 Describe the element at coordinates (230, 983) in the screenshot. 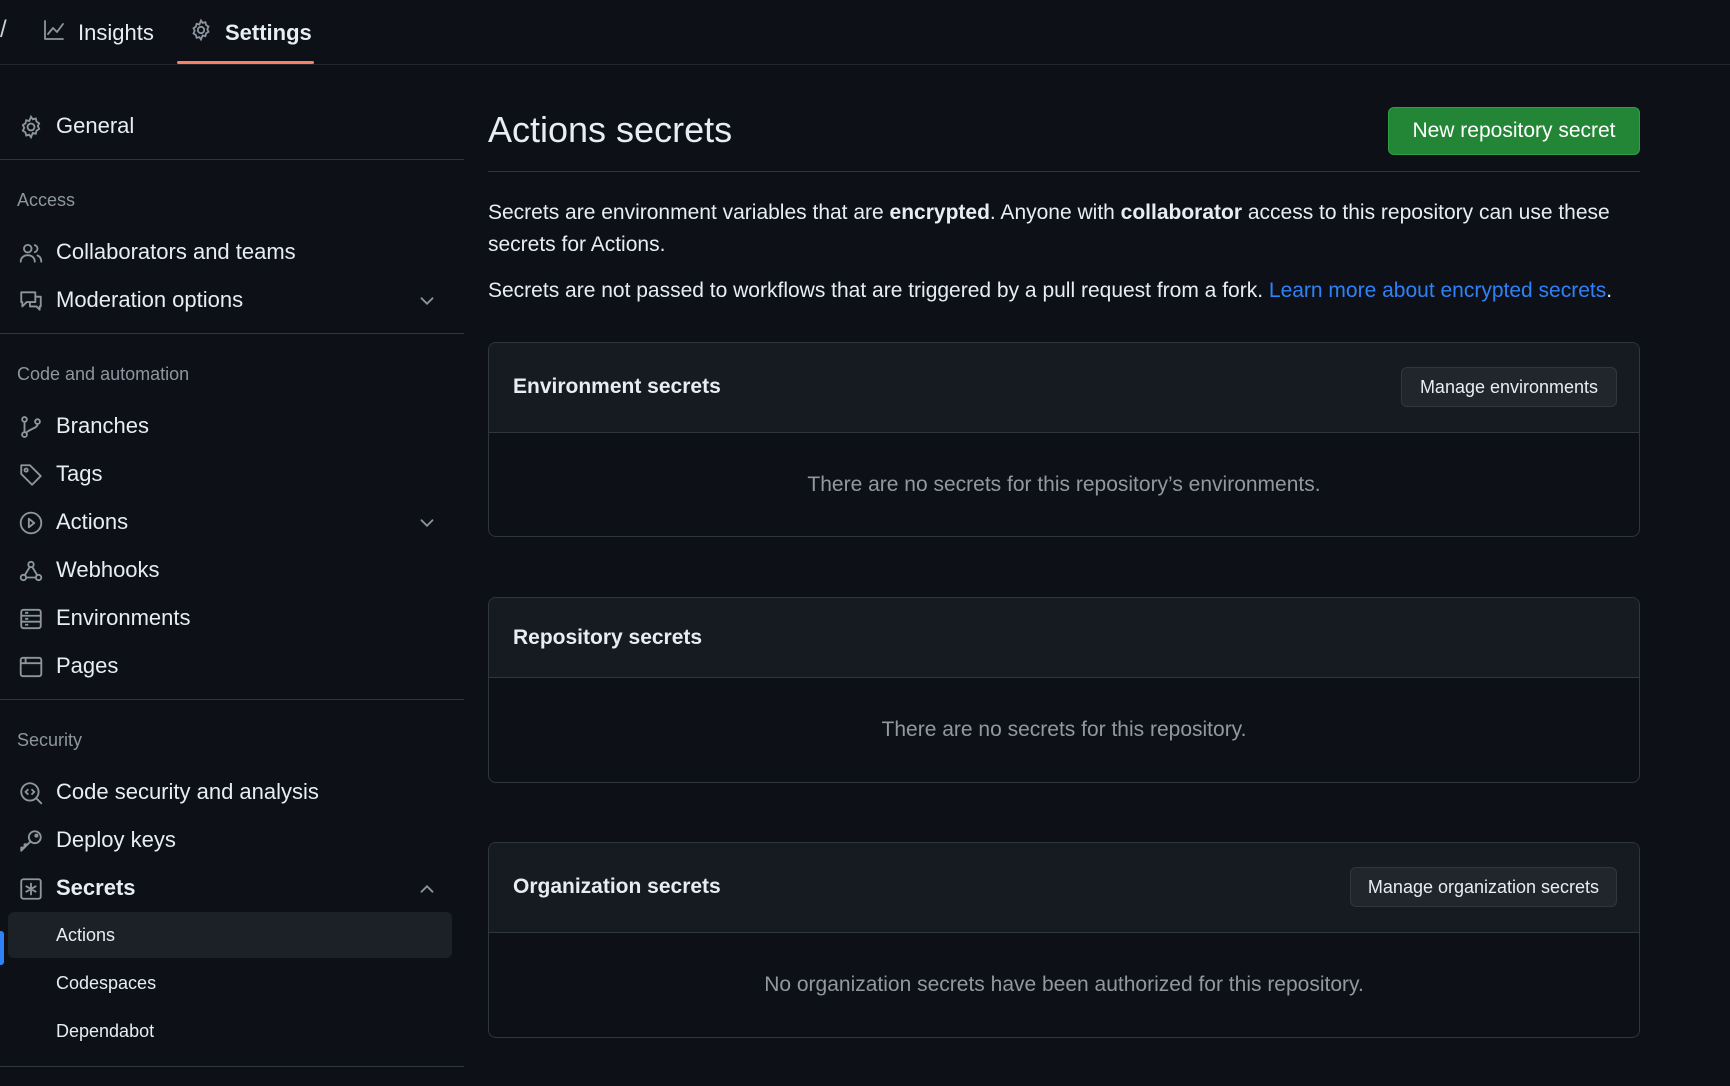

I see `sidebar-subitem-codespaces: Codespaces` at that location.